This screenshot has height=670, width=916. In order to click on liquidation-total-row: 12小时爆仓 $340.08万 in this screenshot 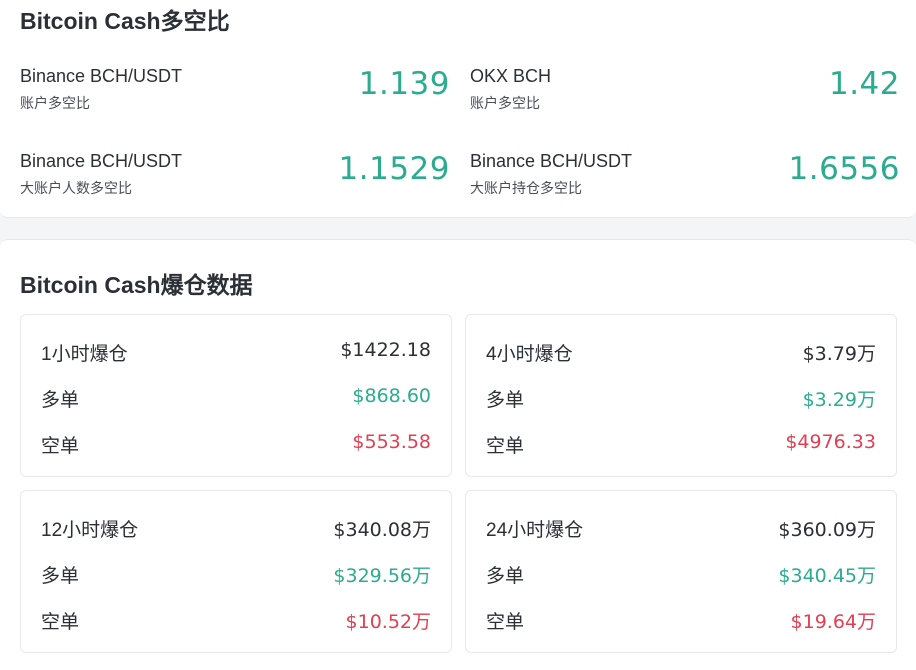, I will do `click(236, 530)`.